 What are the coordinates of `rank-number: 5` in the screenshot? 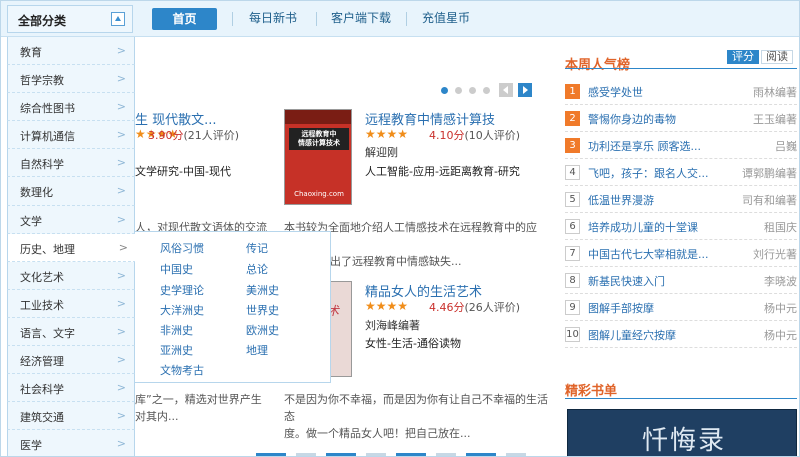 It's located at (572, 199).